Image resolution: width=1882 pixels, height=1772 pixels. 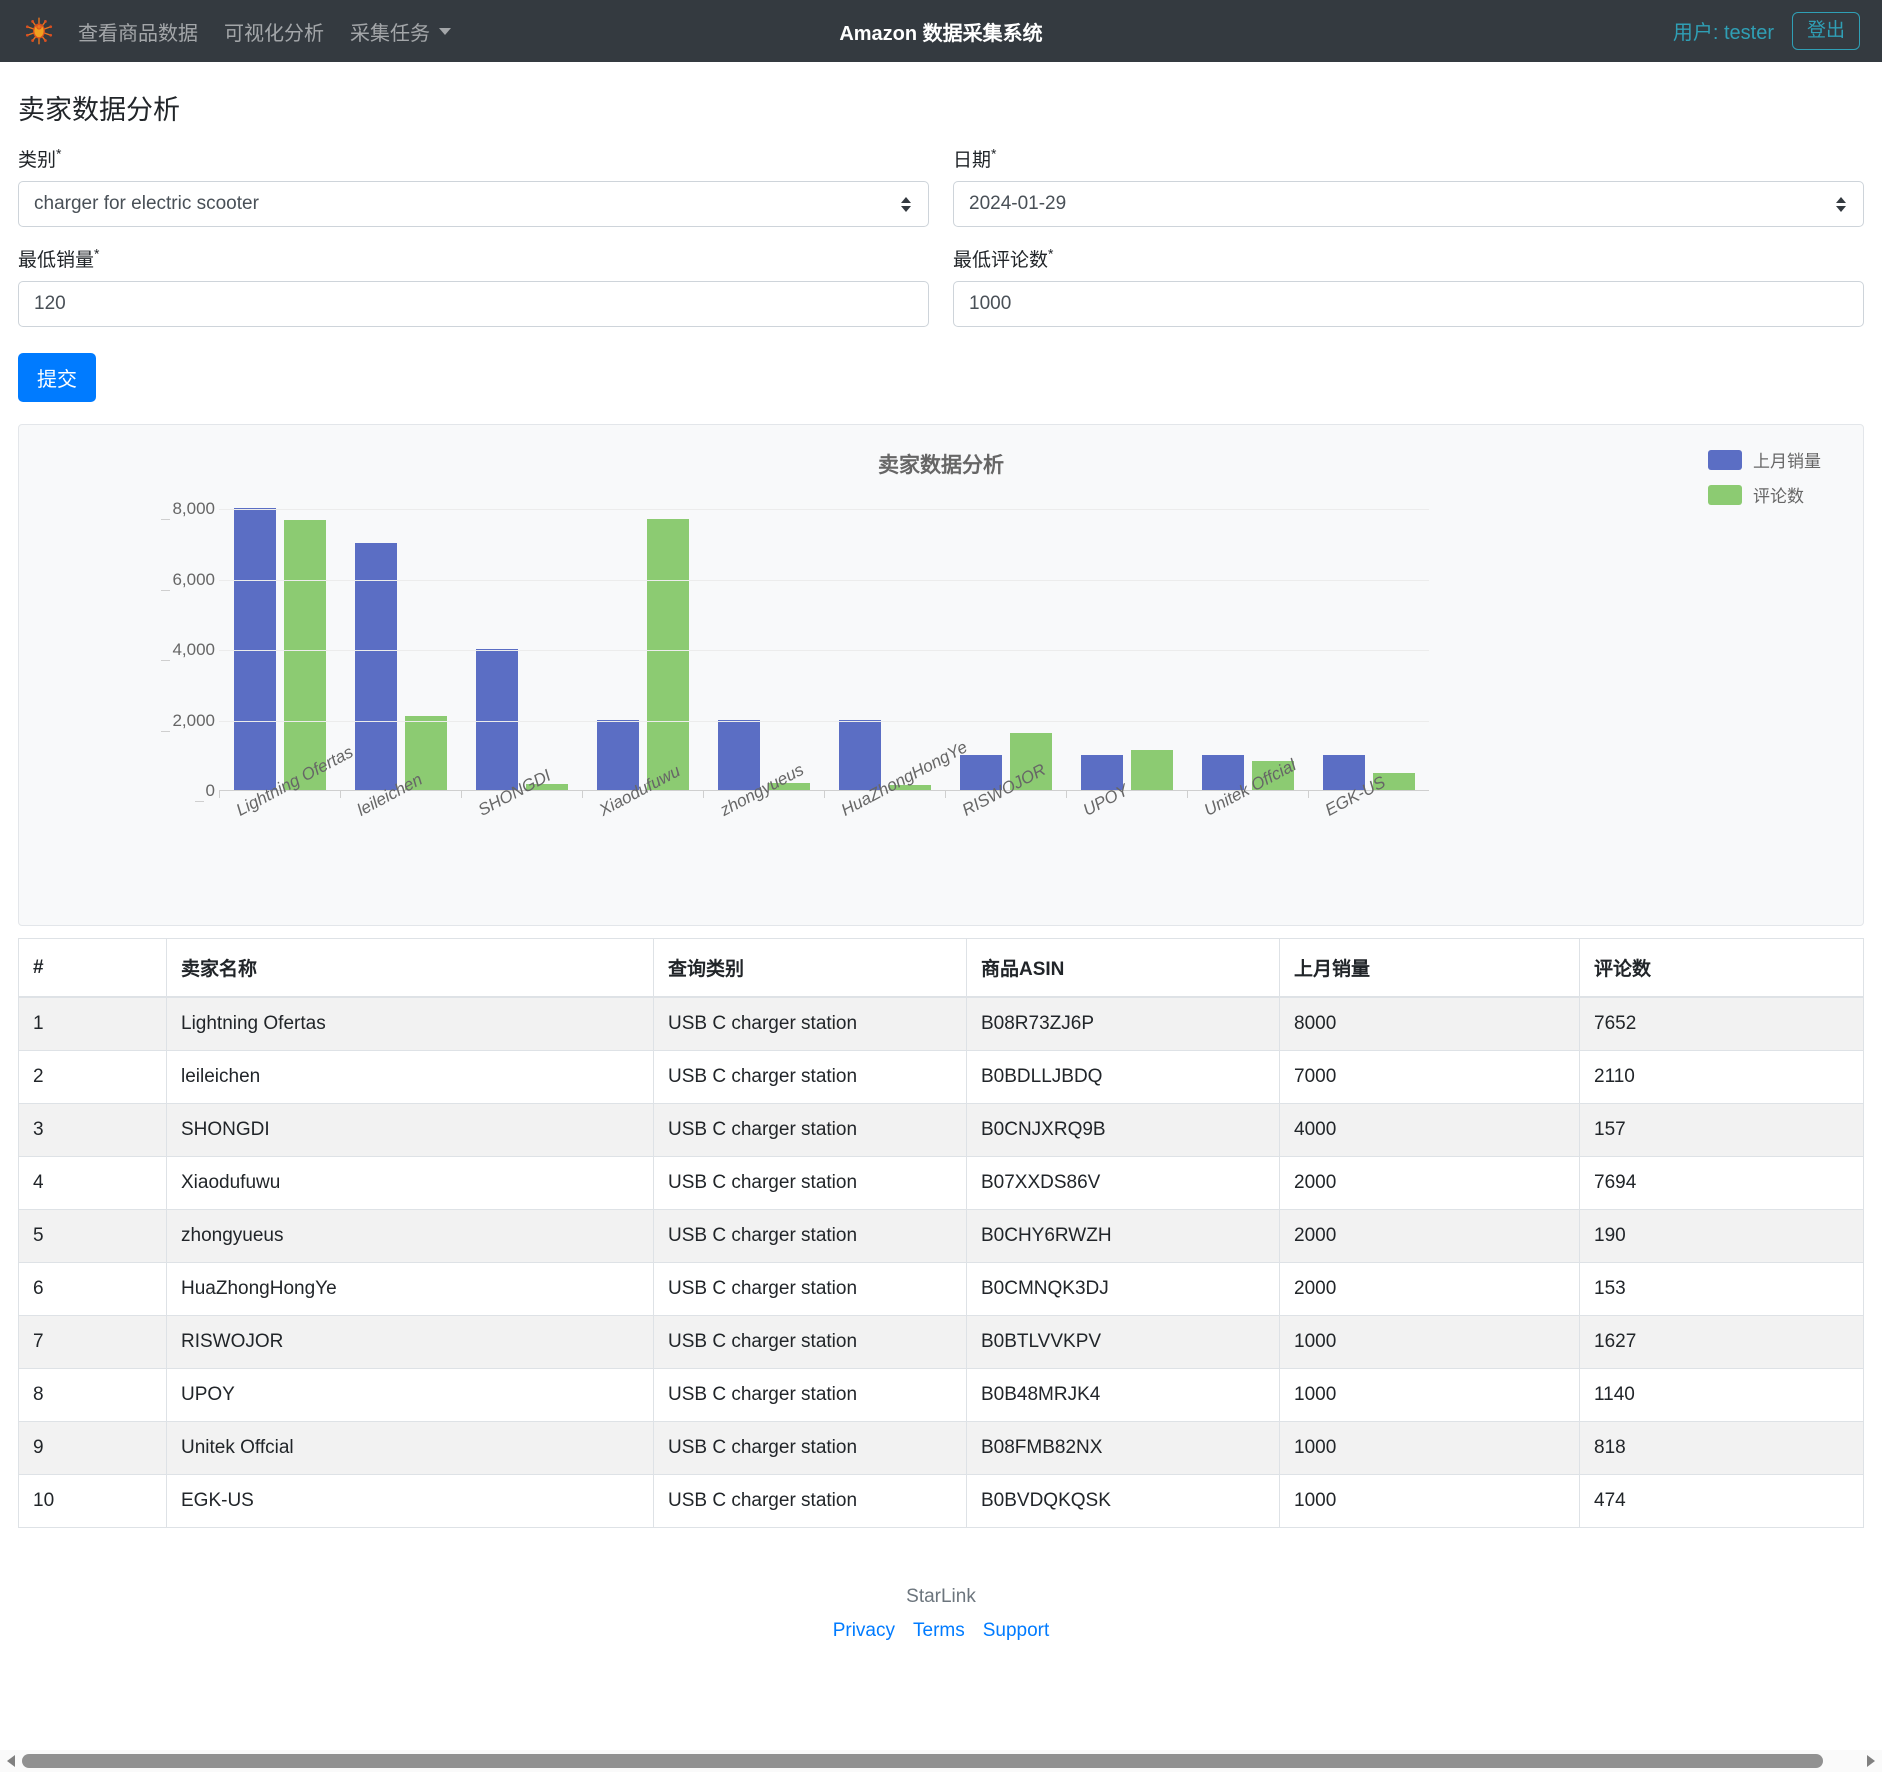 I want to click on legend-item-sales: 上月销量, so click(x=1764, y=459).